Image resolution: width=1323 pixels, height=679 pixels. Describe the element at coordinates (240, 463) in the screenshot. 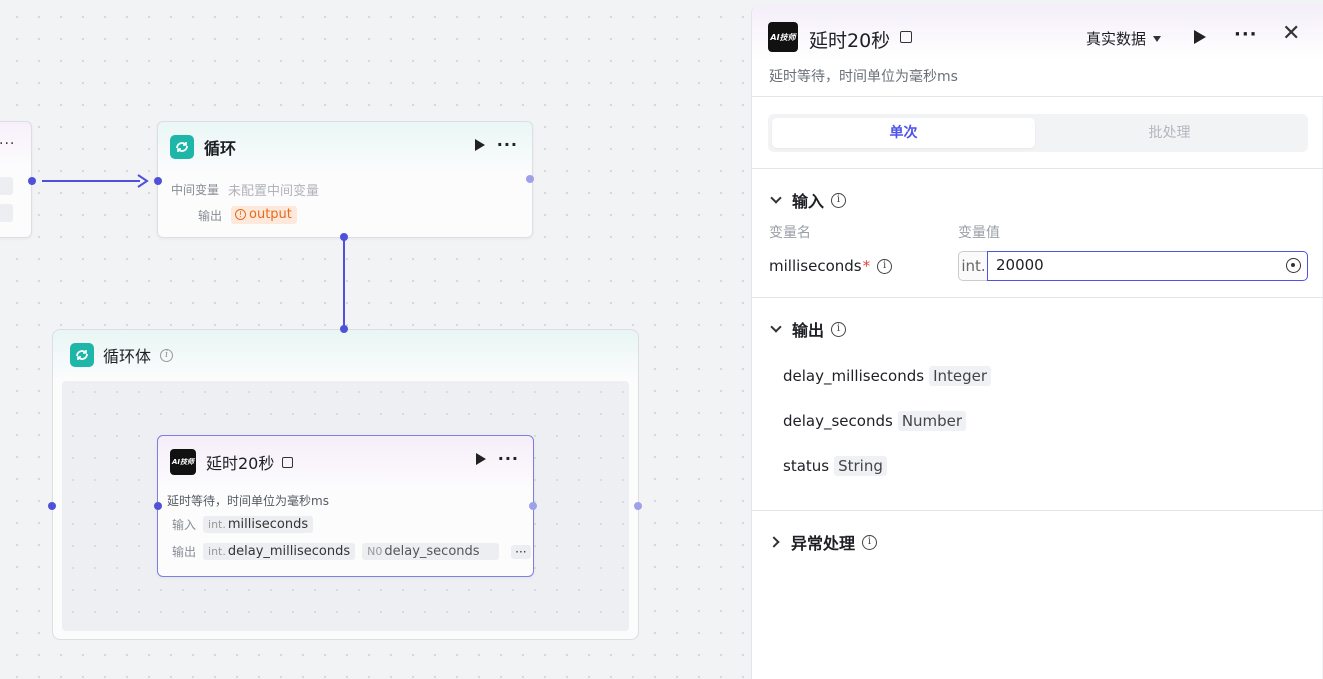

I see `node-title: 延时20秒` at that location.